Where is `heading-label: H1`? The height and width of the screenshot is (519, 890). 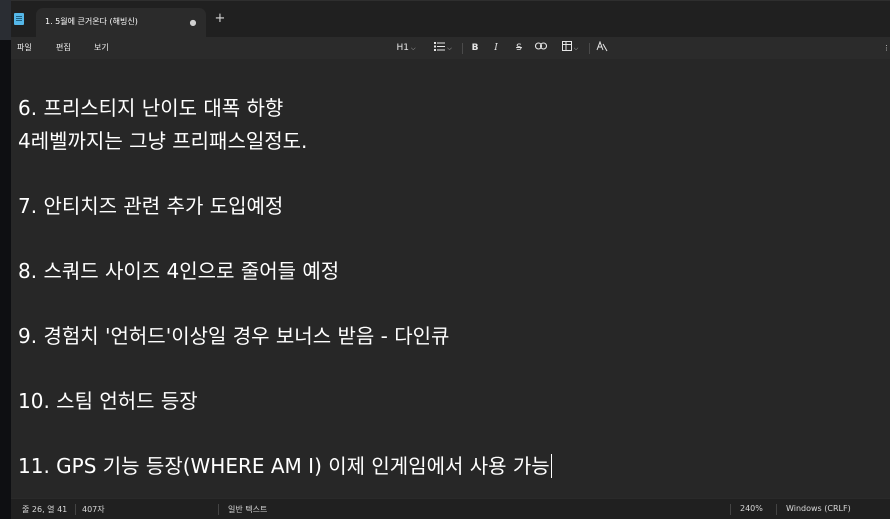
heading-label: H1 is located at coordinates (402, 48).